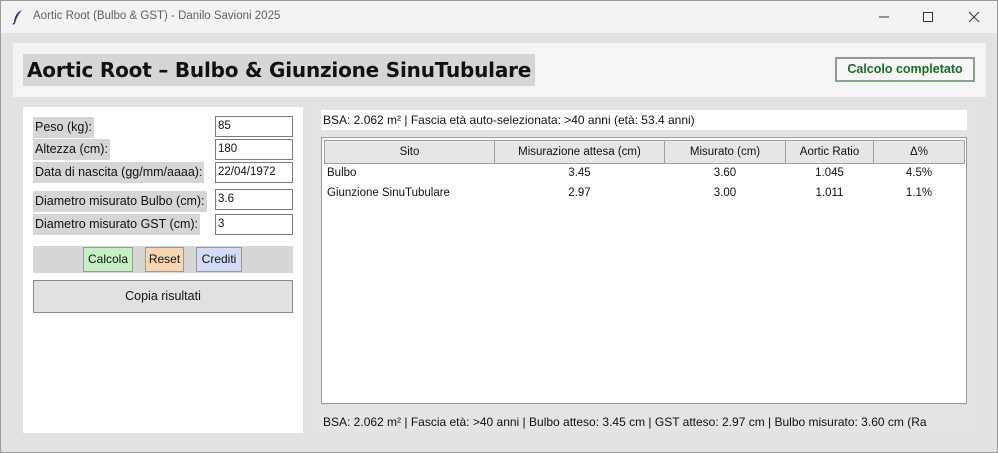  I want to click on calcola-button: Calcola, so click(108, 259).